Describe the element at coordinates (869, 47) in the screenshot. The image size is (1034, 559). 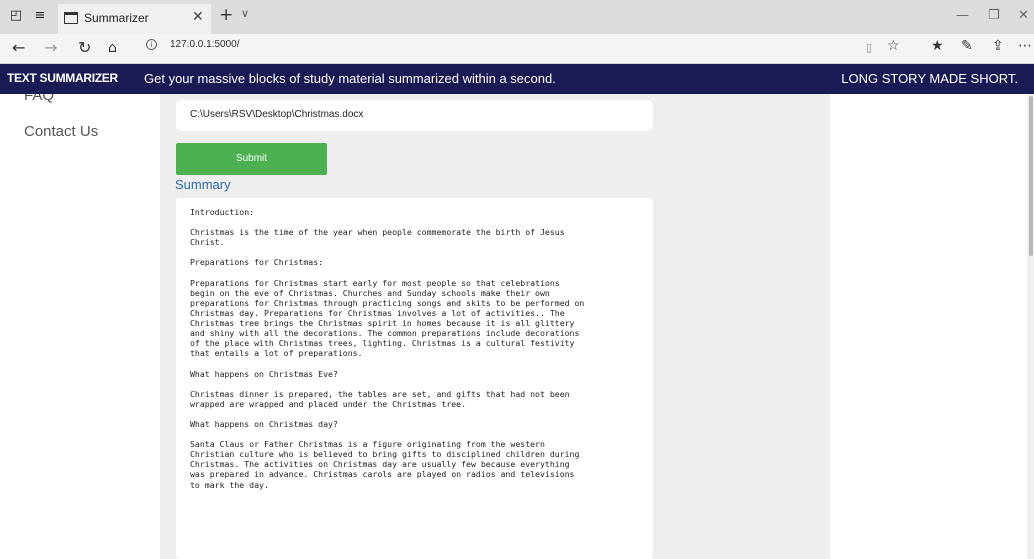
I see `reading-view-icon: ▯` at that location.